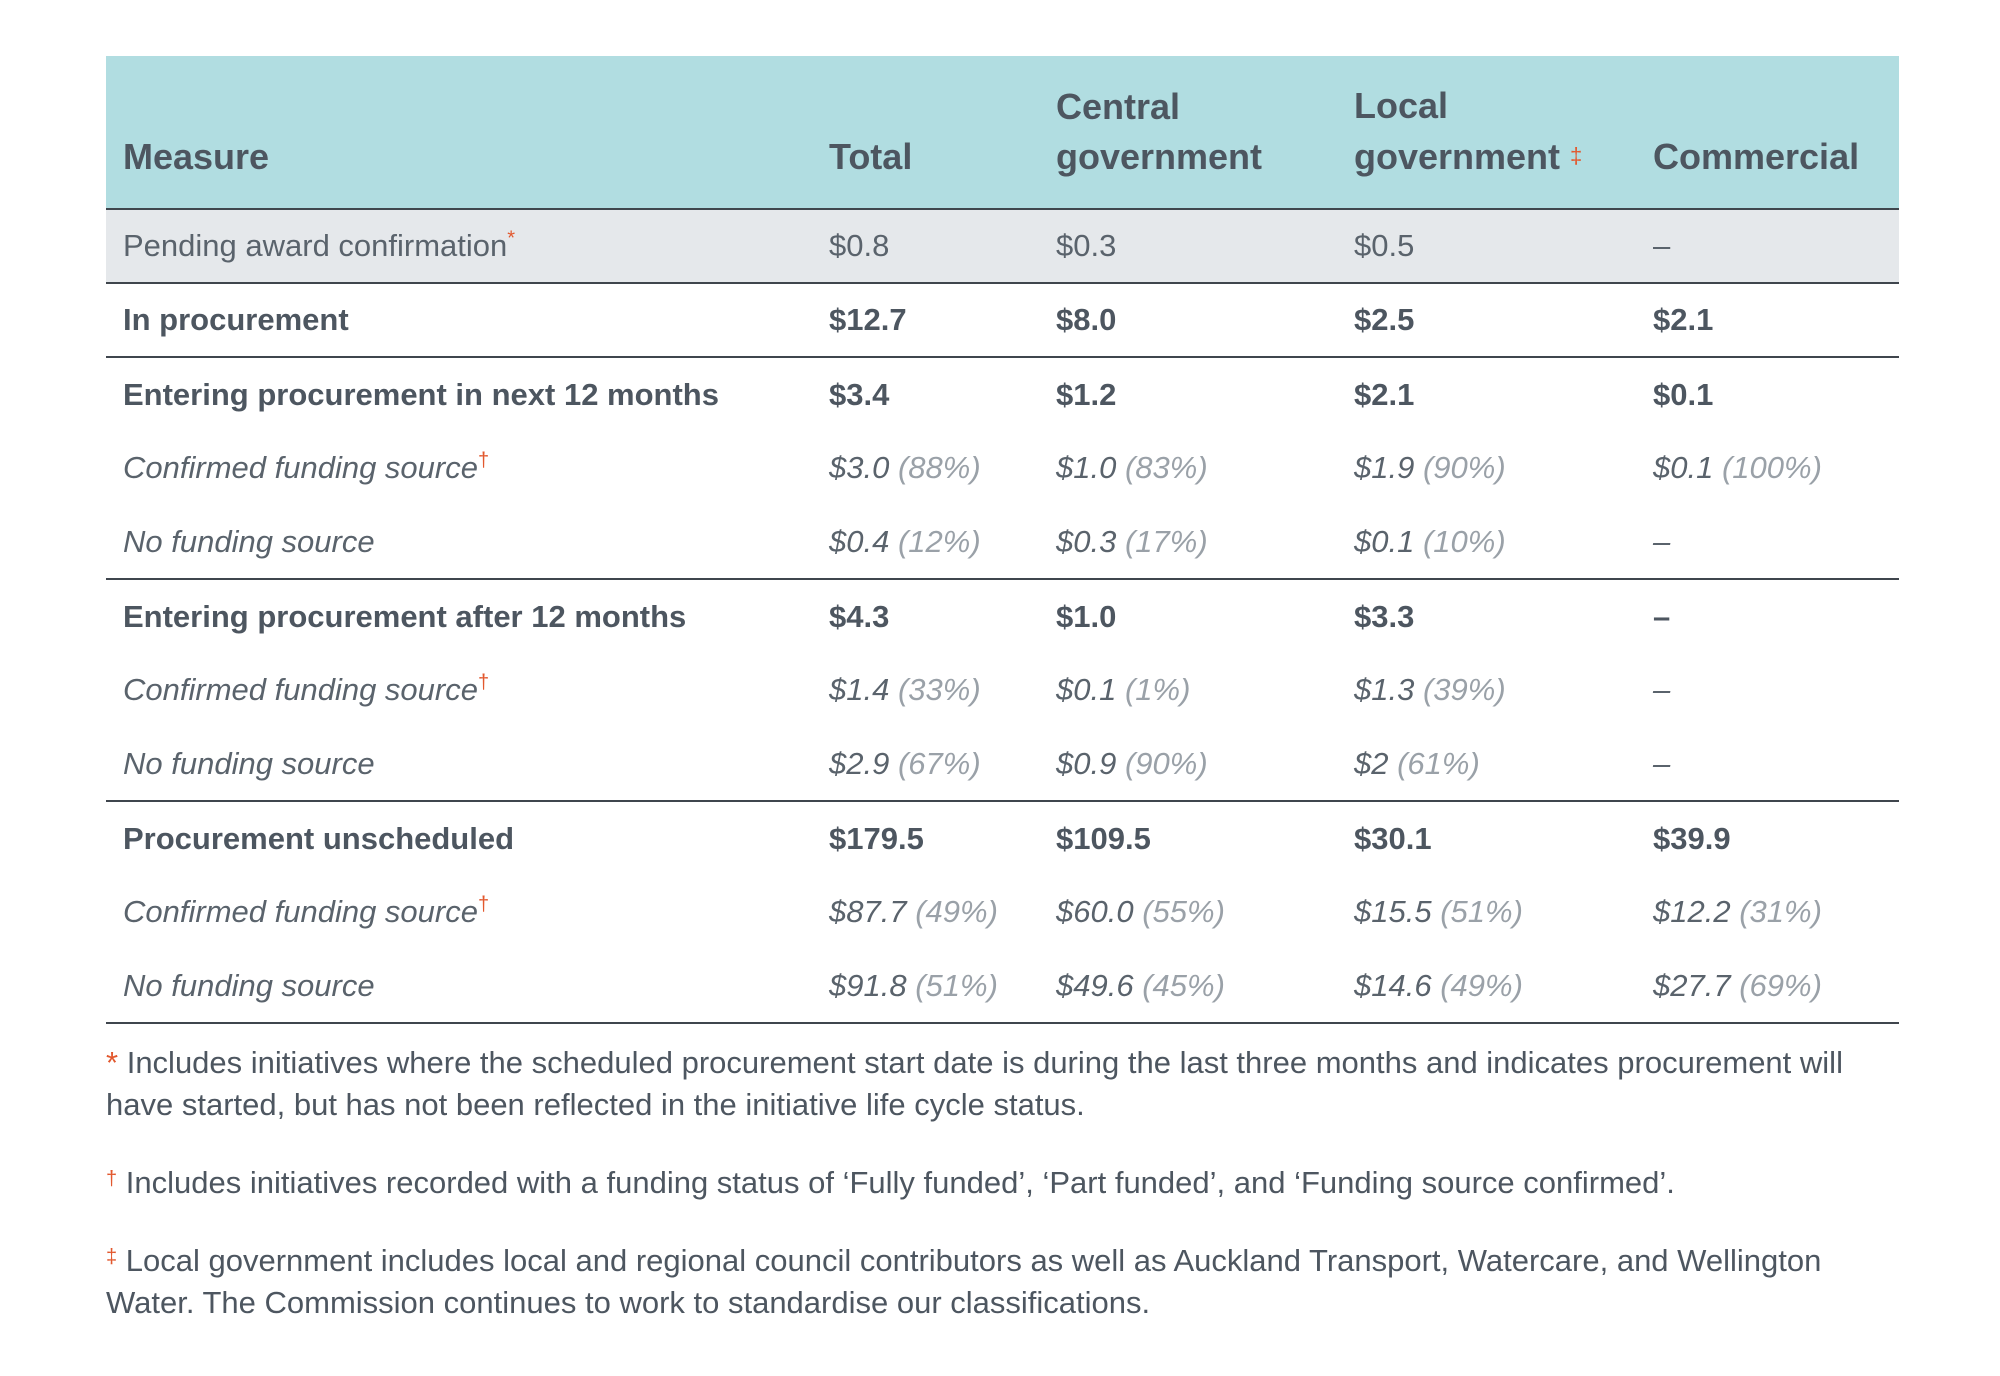  I want to click on local-government-cell: $14.6 (49%), so click(1487, 986).